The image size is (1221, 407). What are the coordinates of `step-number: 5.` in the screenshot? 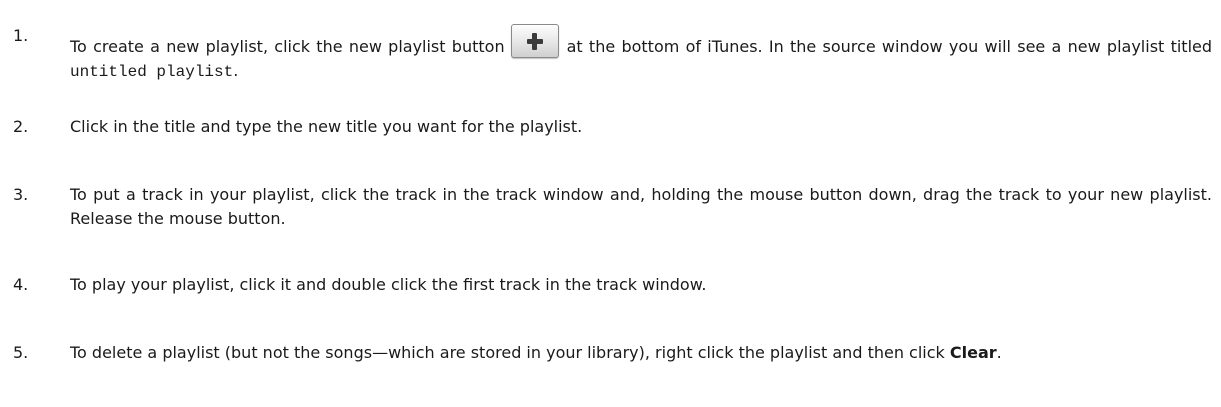 It's located at (21, 352).